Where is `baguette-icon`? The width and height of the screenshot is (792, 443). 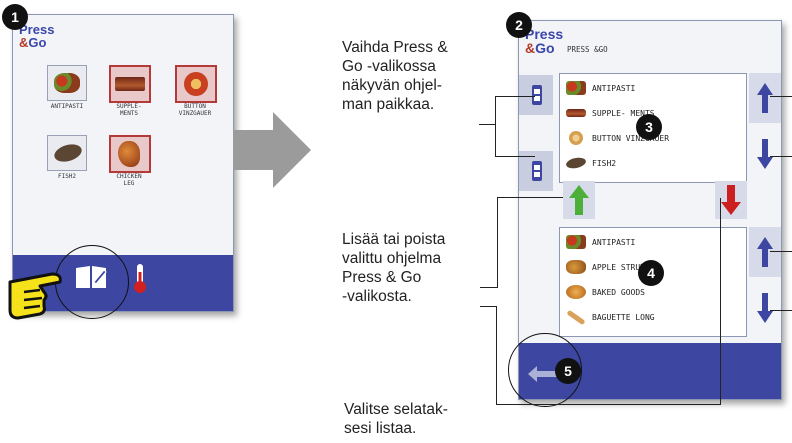
baguette-icon is located at coordinates (576, 317).